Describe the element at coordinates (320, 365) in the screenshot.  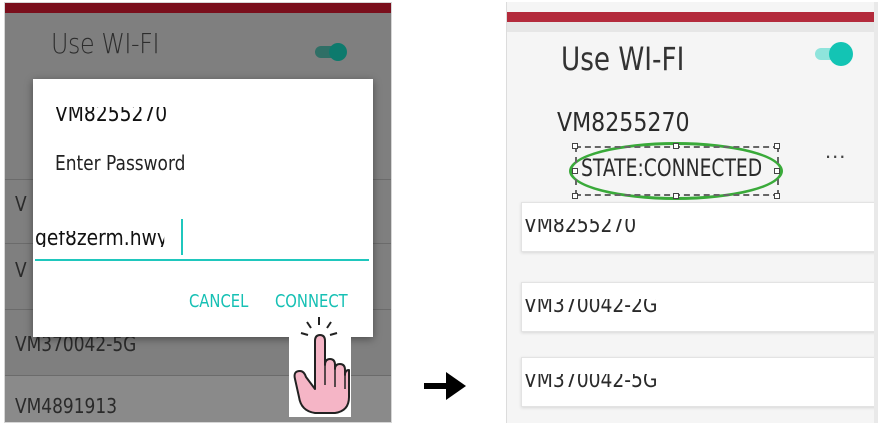
I see `tap-hand-icon` at that location.